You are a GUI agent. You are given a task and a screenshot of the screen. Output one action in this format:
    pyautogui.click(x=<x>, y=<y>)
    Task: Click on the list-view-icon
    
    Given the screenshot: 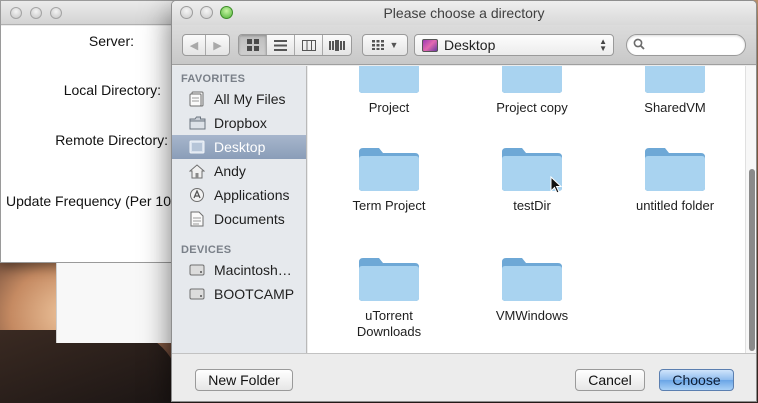 What is the action you would take?
    pyautogui.click(x=281, y=45)
    